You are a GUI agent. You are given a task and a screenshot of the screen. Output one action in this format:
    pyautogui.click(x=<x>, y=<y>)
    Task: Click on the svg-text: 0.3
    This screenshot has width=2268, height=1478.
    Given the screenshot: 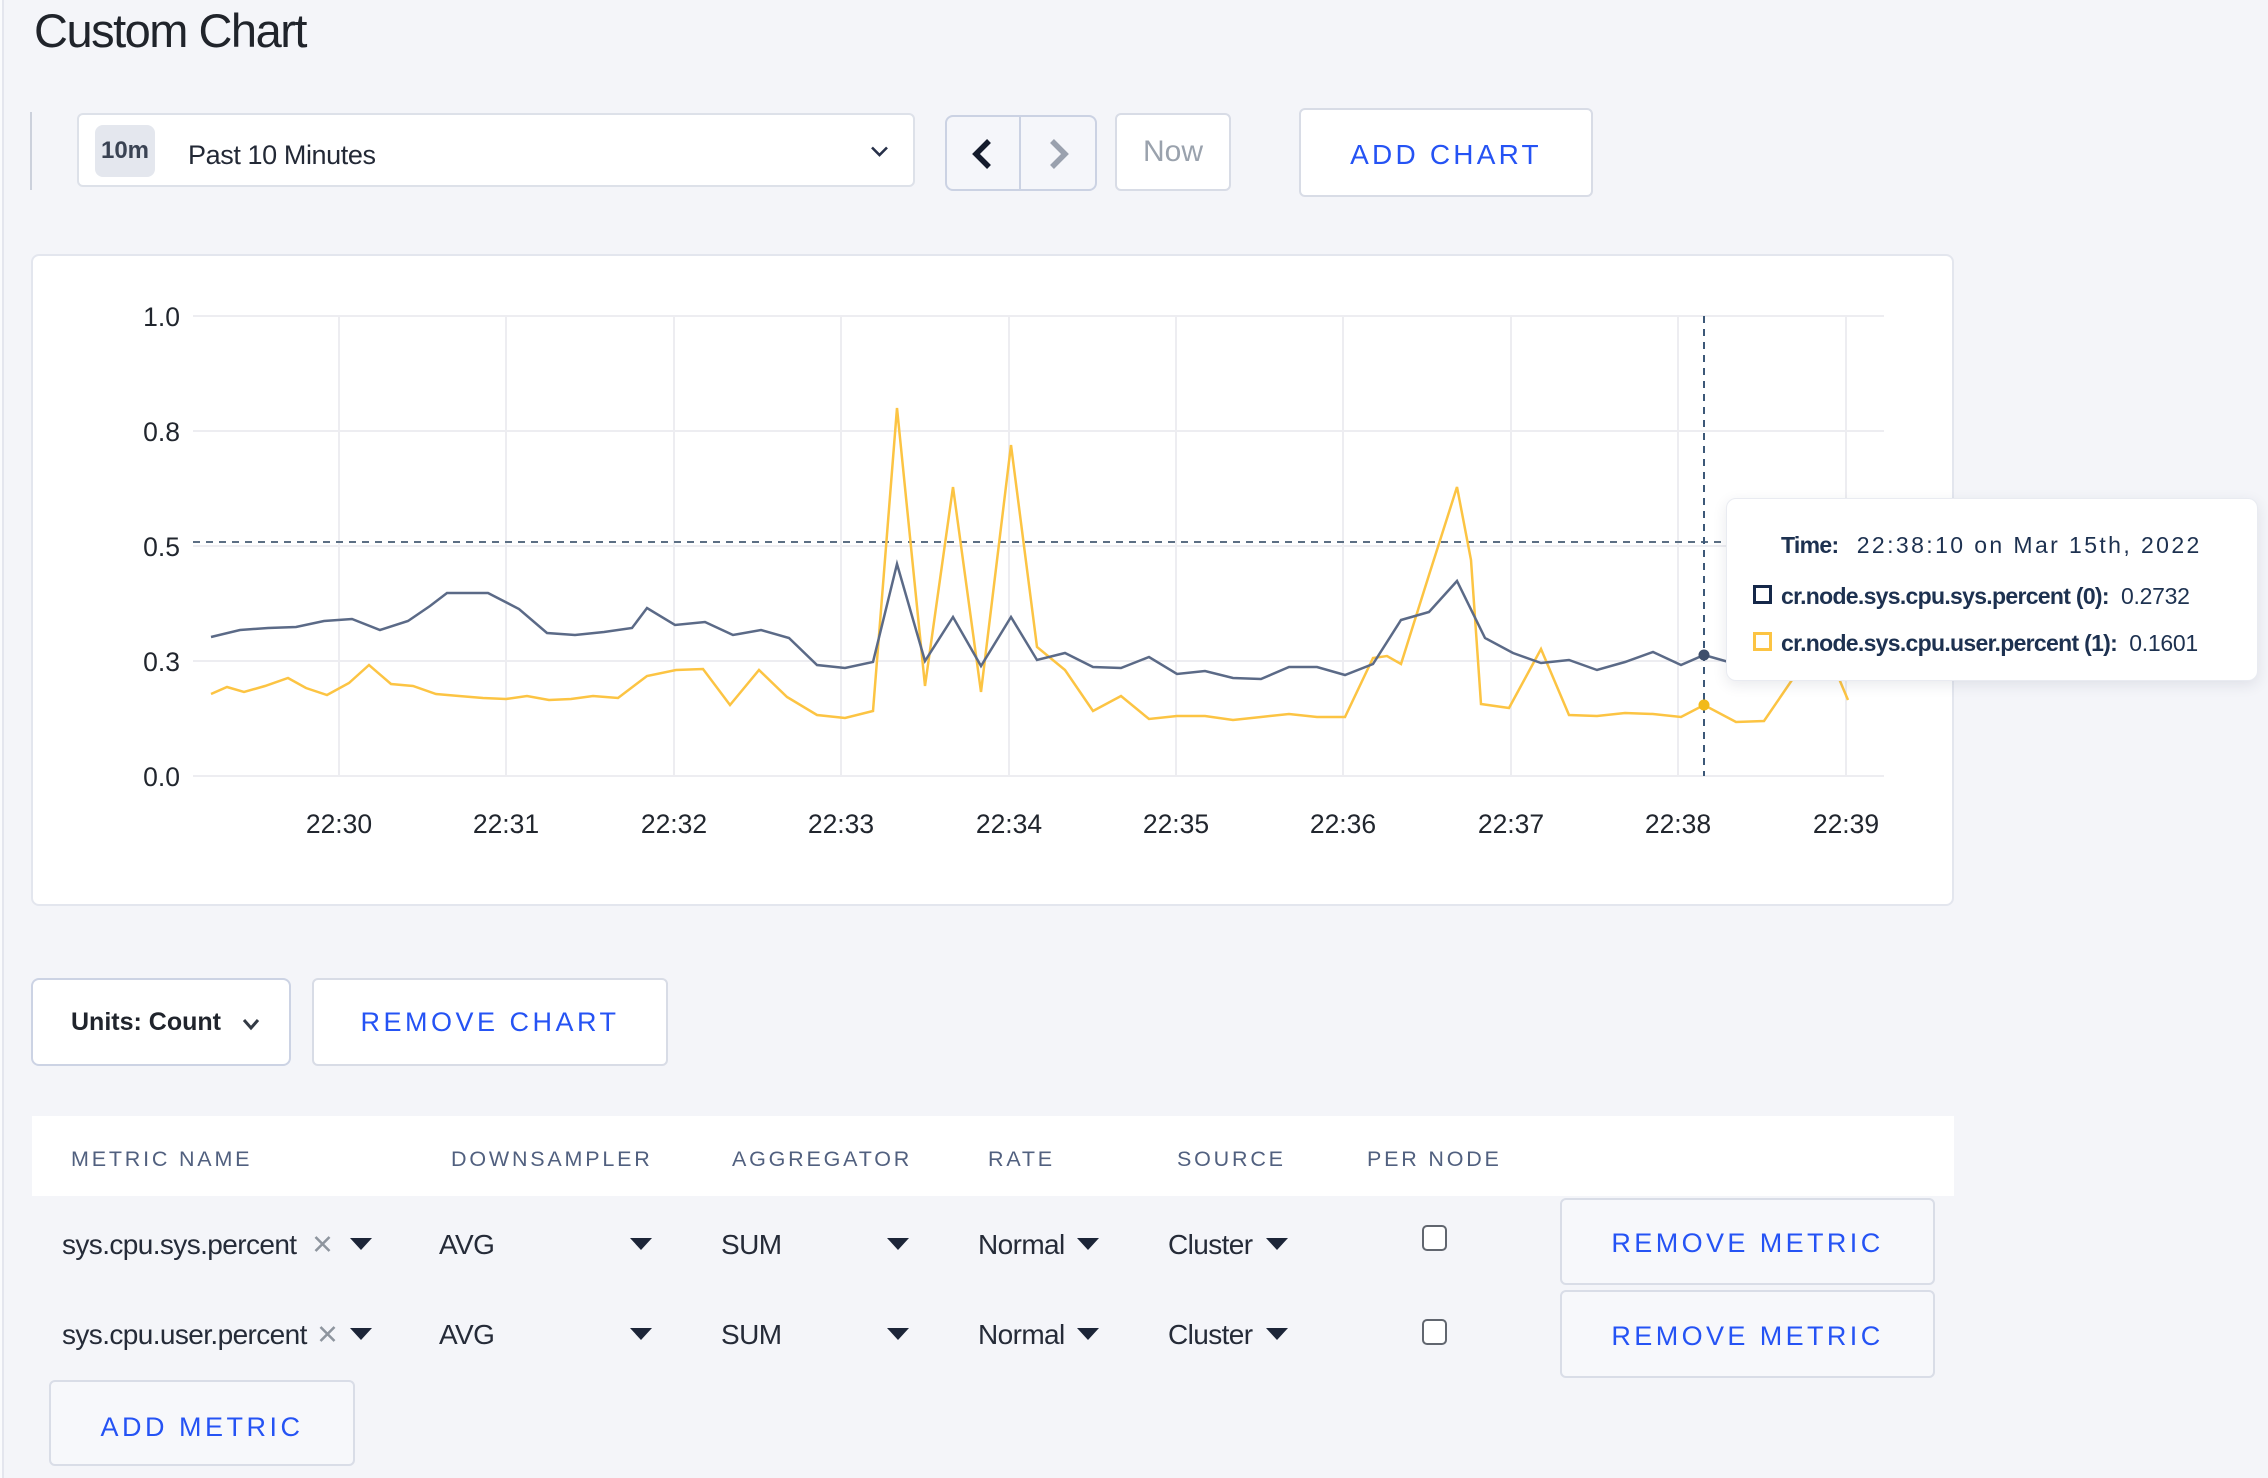 What is the action you would take?
    pyautogui.click(x=161, y=662)
    